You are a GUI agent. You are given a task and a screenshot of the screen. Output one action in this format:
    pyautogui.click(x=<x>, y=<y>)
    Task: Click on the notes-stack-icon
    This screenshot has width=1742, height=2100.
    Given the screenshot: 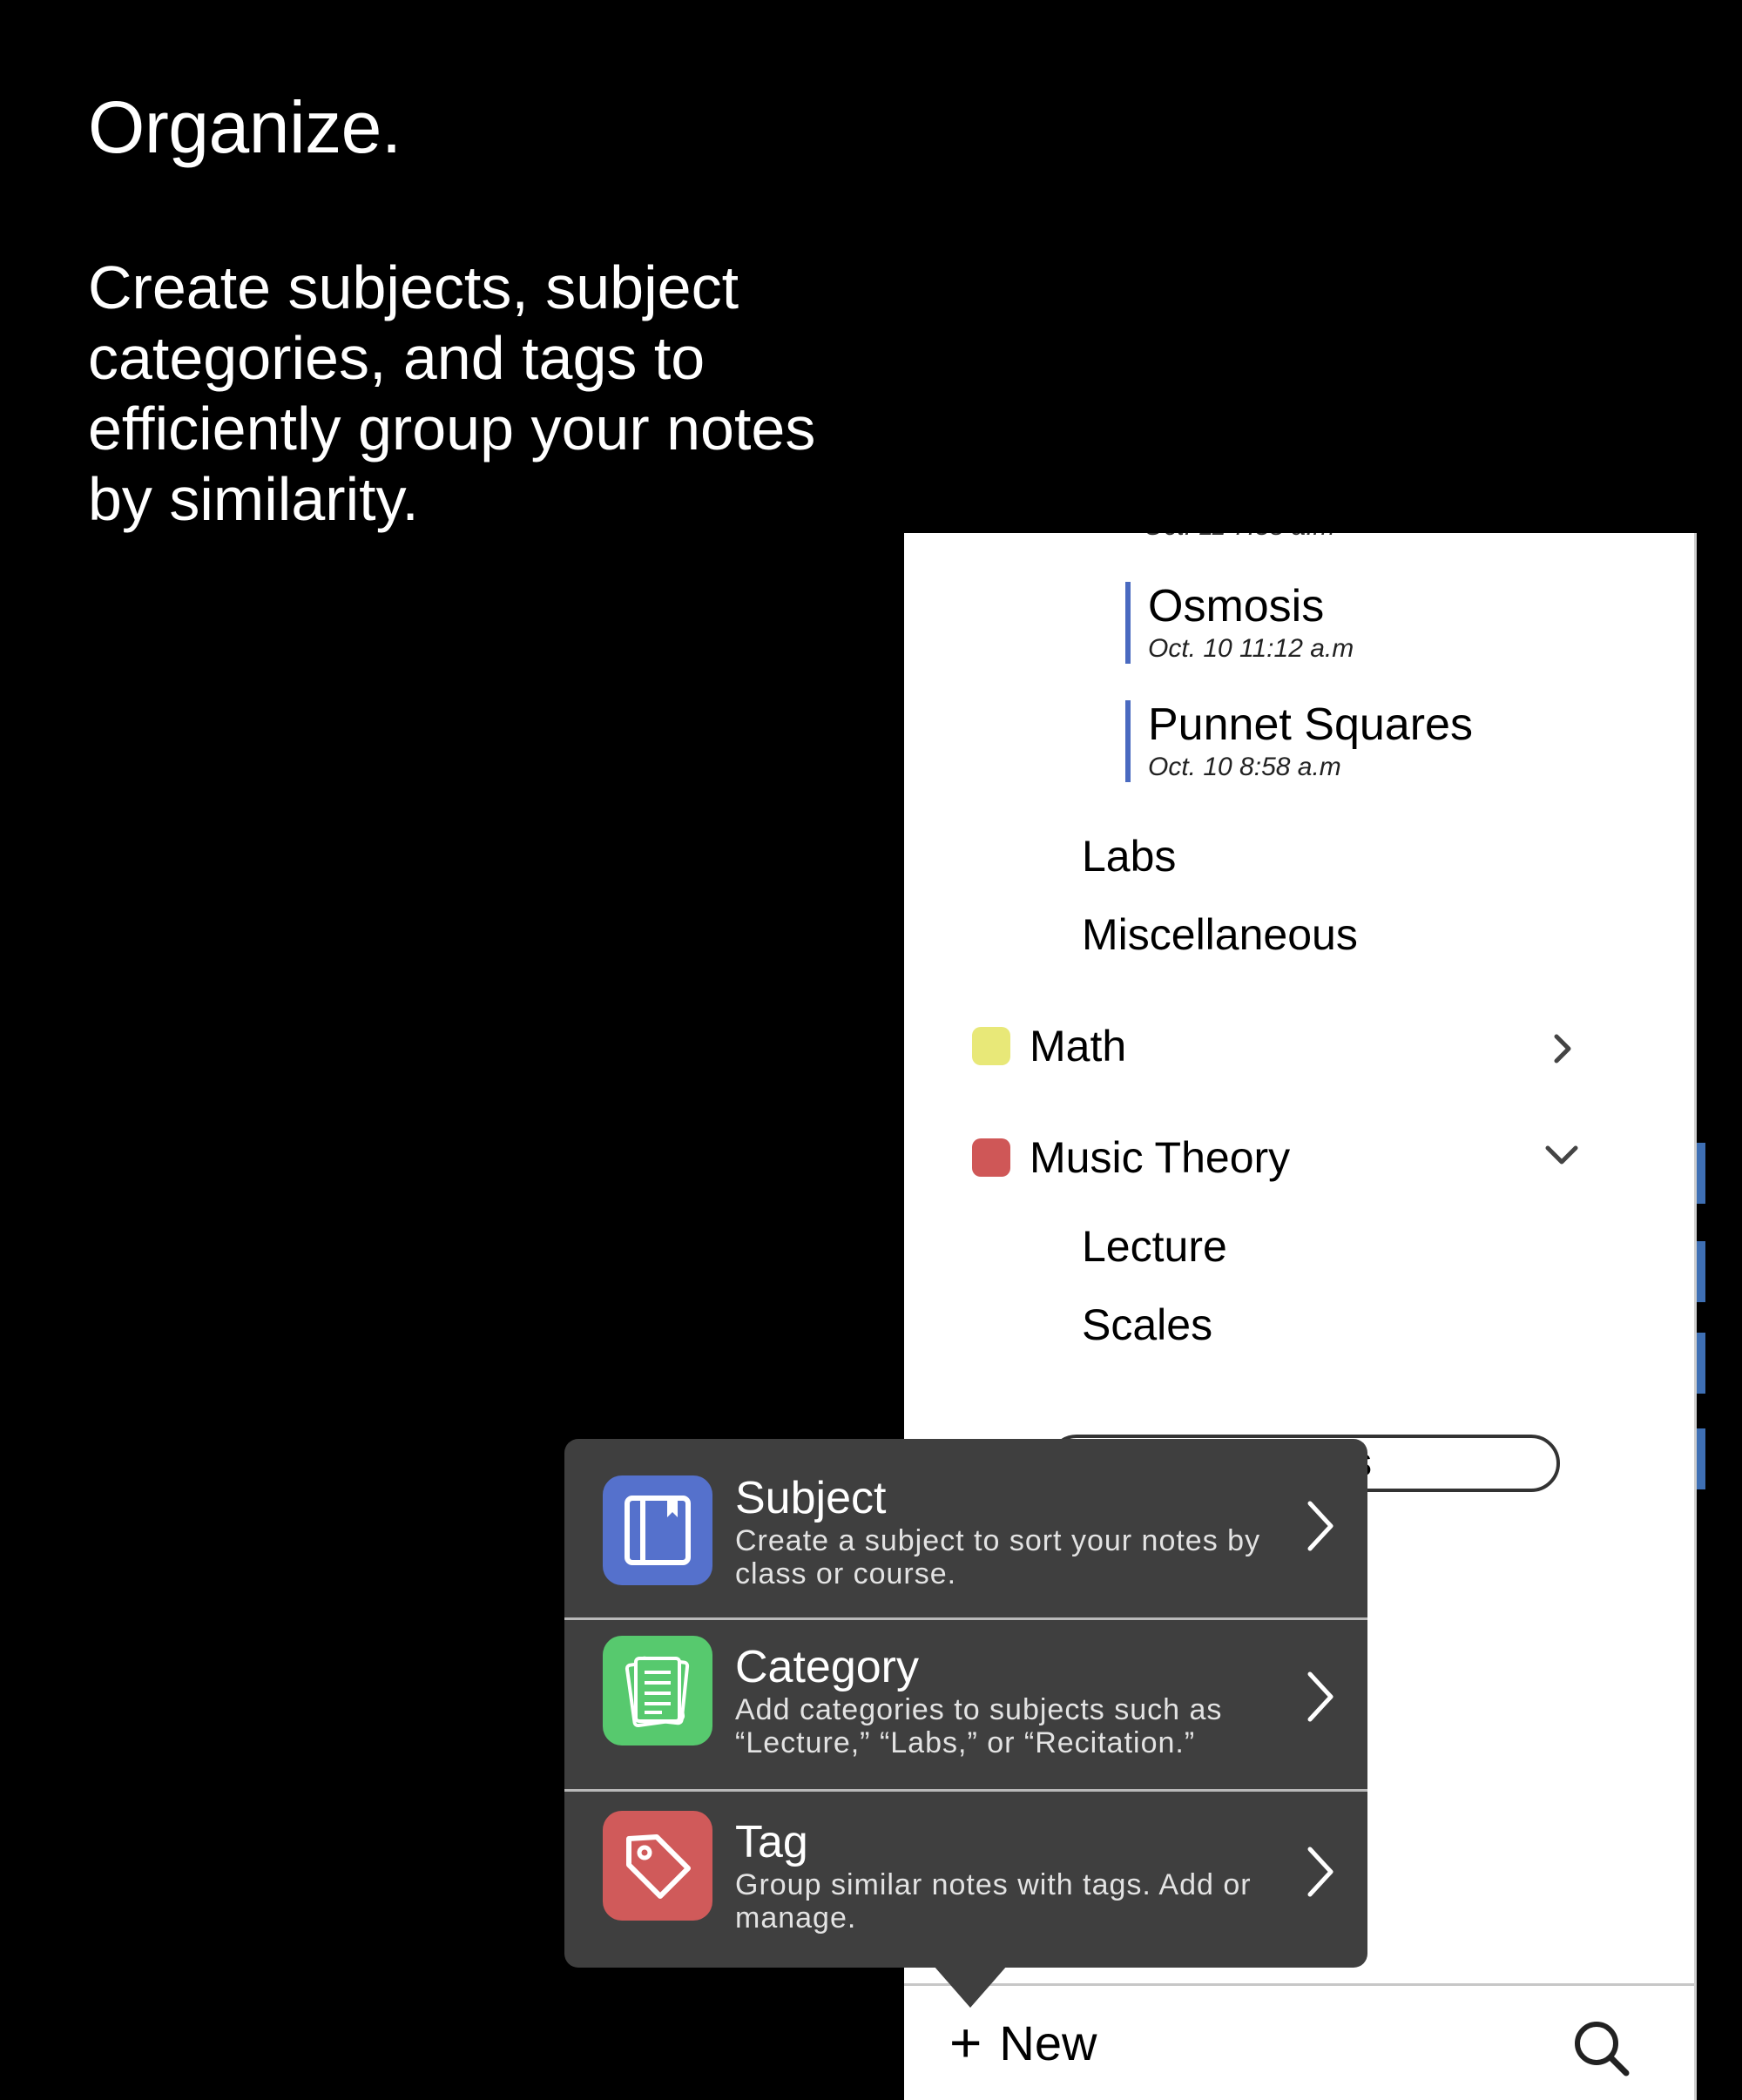 What is the action you would take?
    pyautogui.click(x=657, y=1690)
    